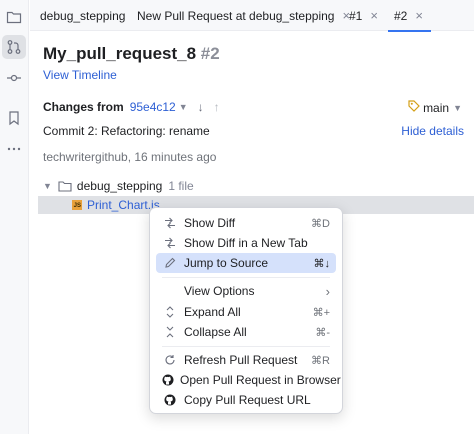 The image size is (474, 434). I want to click on menu-item-label: Refresh Pull Request, so click(241, 360).